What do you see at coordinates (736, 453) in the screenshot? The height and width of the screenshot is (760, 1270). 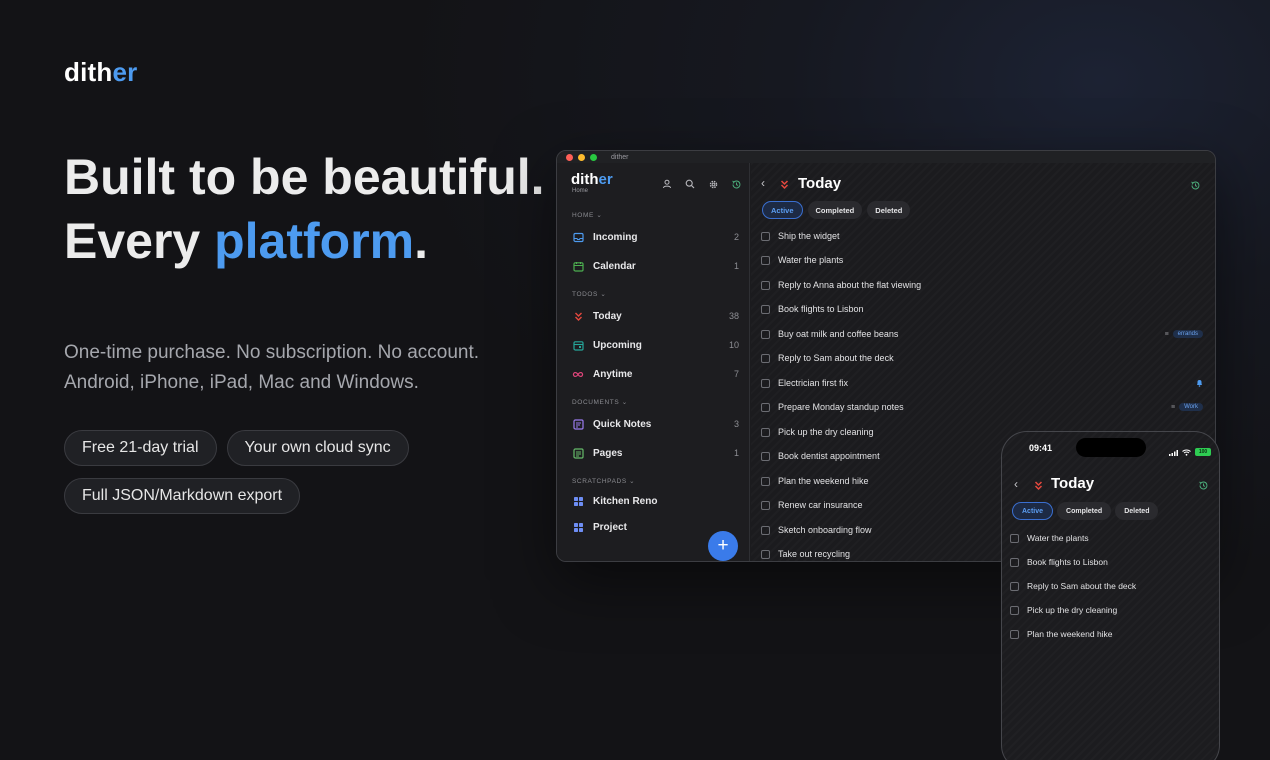 I see `sidebar-item-count: 1` at bounding box center [736, 453].